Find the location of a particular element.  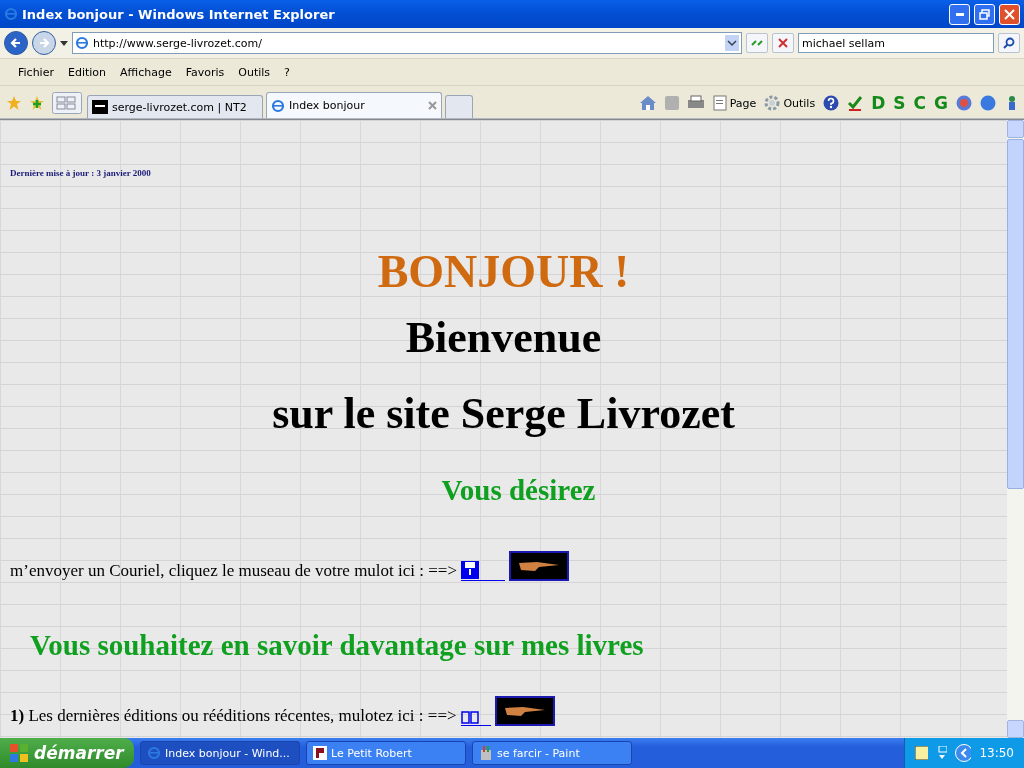

caret-icon is located at coordinates (64, 43).